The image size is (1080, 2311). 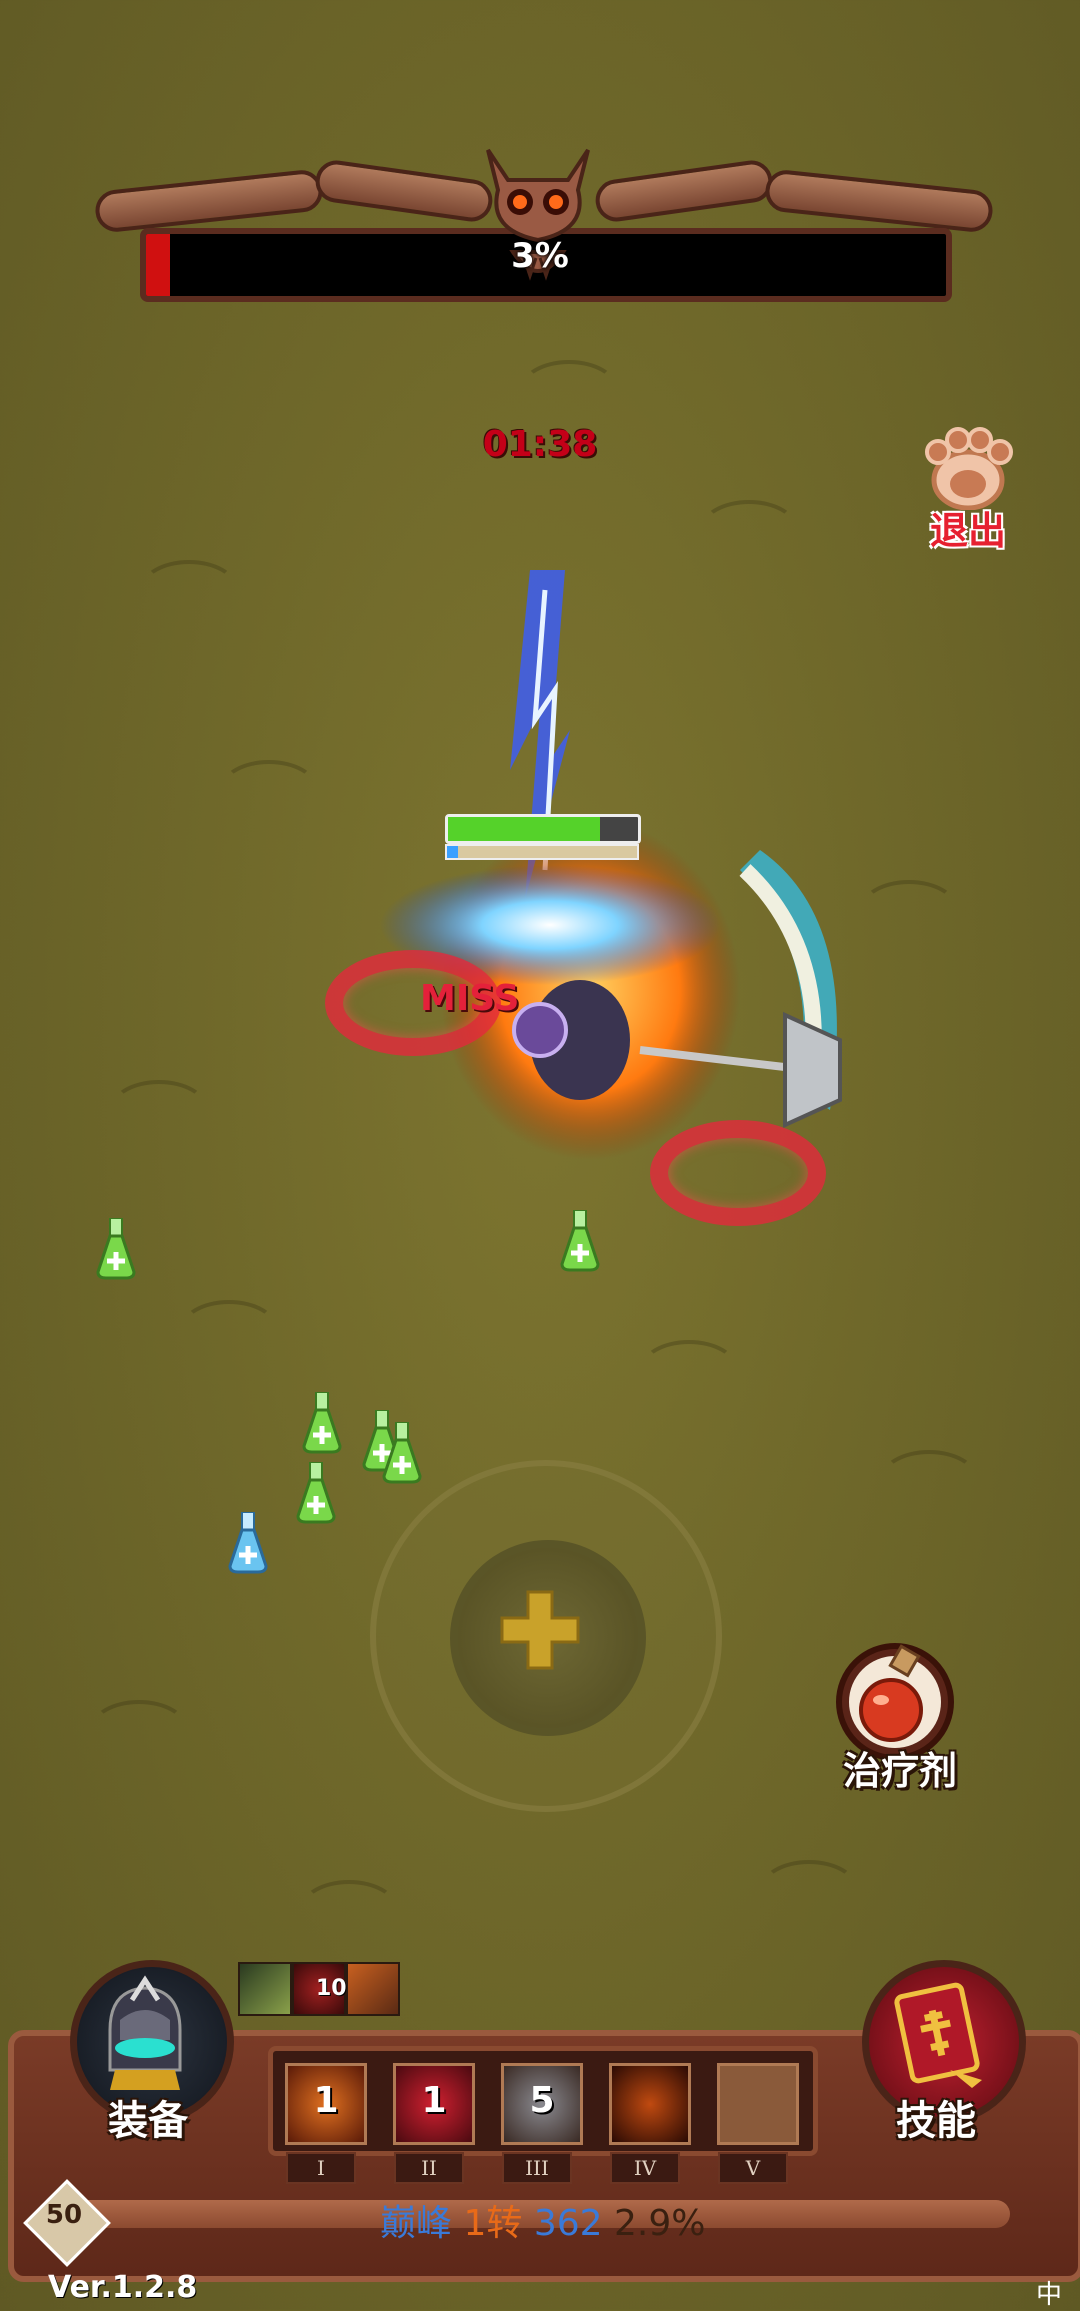 What do you see at coordinates (493, 2223) in the screenshot?
I see `rebirth-count: 1转` at bounding box center [493, 2223].